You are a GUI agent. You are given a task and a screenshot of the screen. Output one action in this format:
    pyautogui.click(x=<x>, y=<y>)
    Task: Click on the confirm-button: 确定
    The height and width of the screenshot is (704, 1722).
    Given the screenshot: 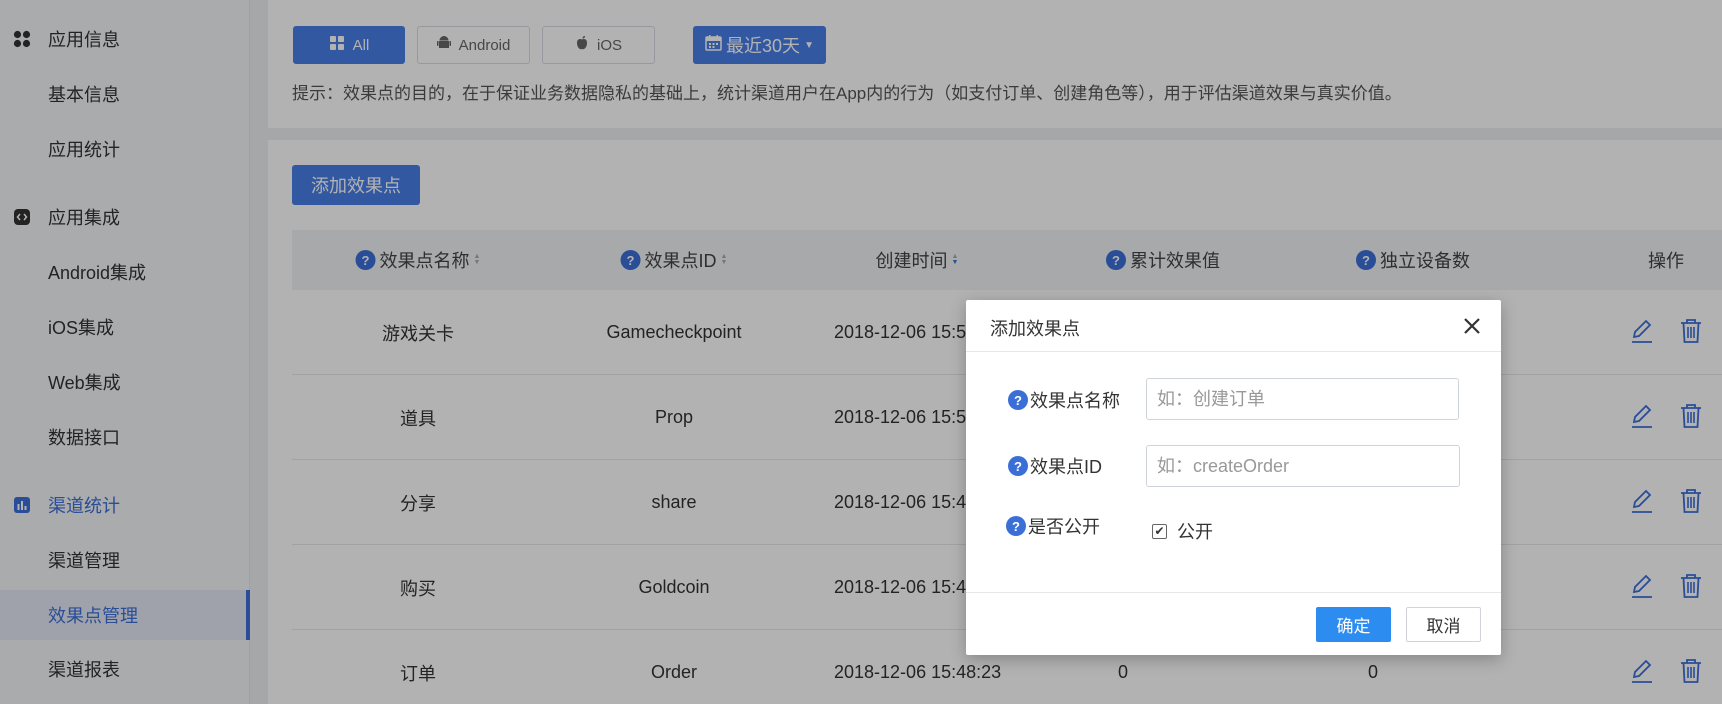 What is the action you would take?
    pyautogui.click(x=1353, y=624)
    